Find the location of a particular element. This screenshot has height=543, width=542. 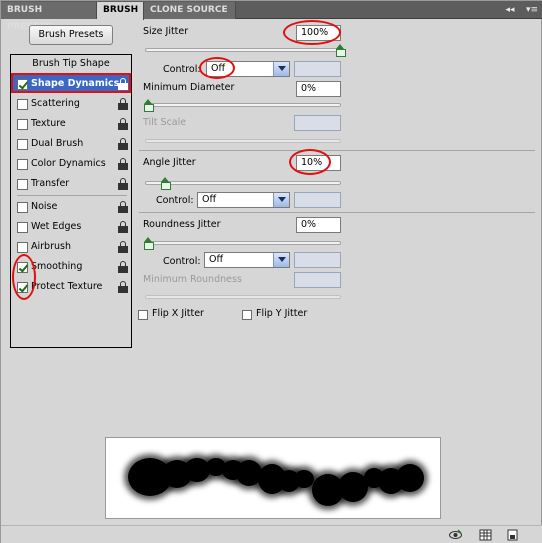

eye-icon is located at coordinates (455, 535).